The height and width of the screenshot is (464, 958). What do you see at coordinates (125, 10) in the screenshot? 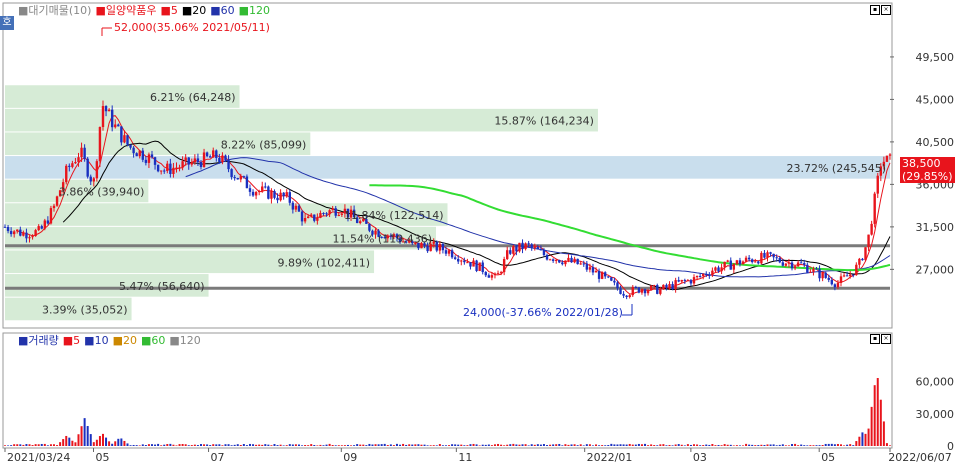
I see `legend-item-1: ■일양약품우` at bounding box center [125, 10].